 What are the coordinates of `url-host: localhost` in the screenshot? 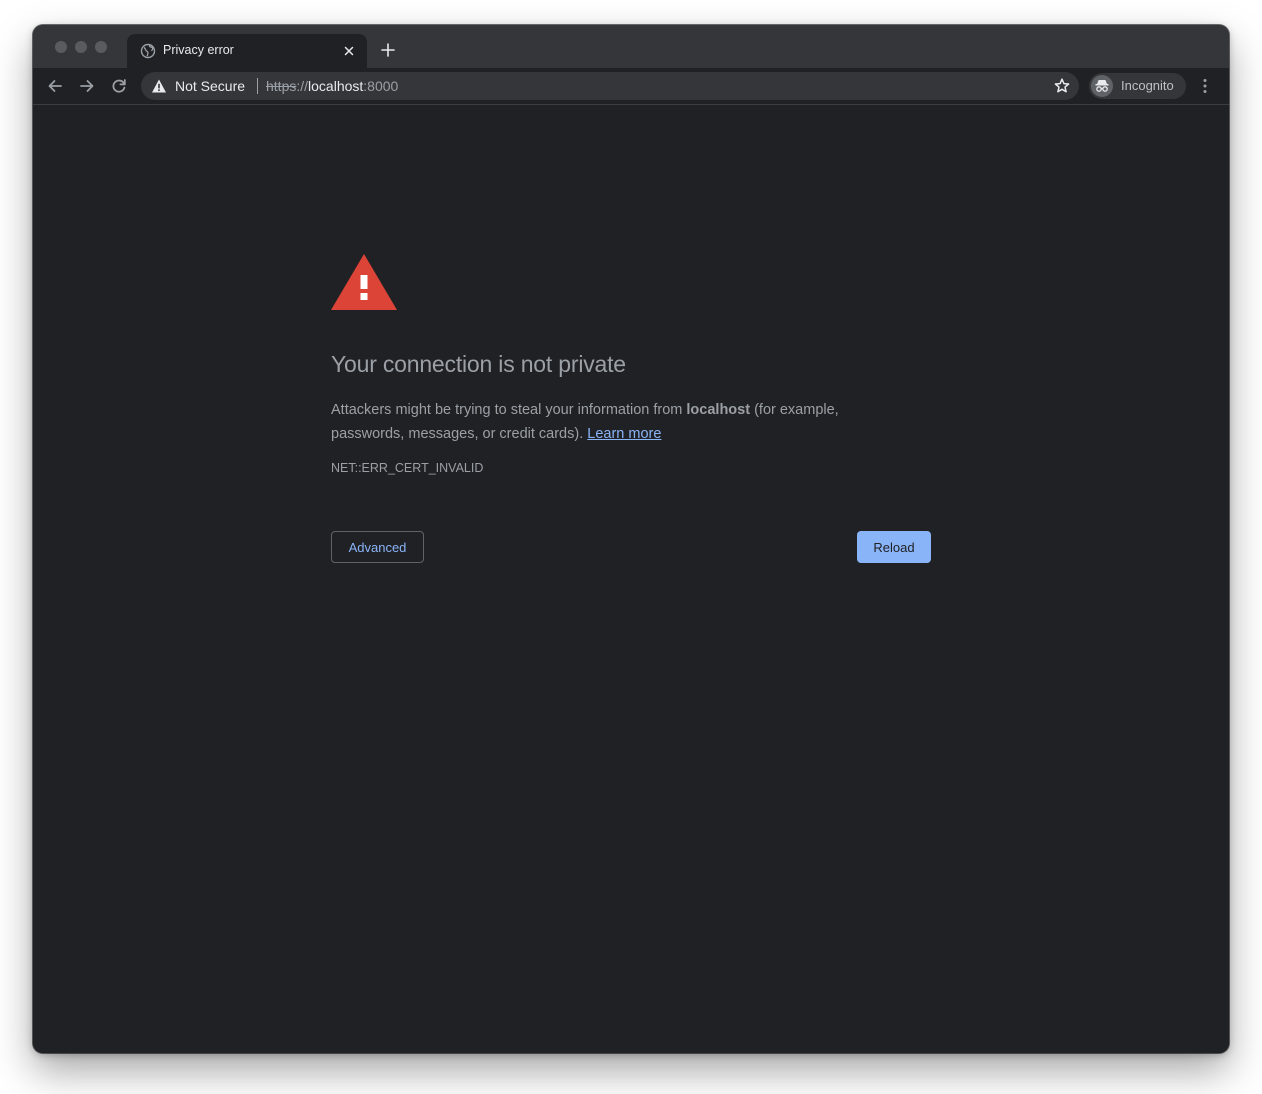 It's located at (336, 86).